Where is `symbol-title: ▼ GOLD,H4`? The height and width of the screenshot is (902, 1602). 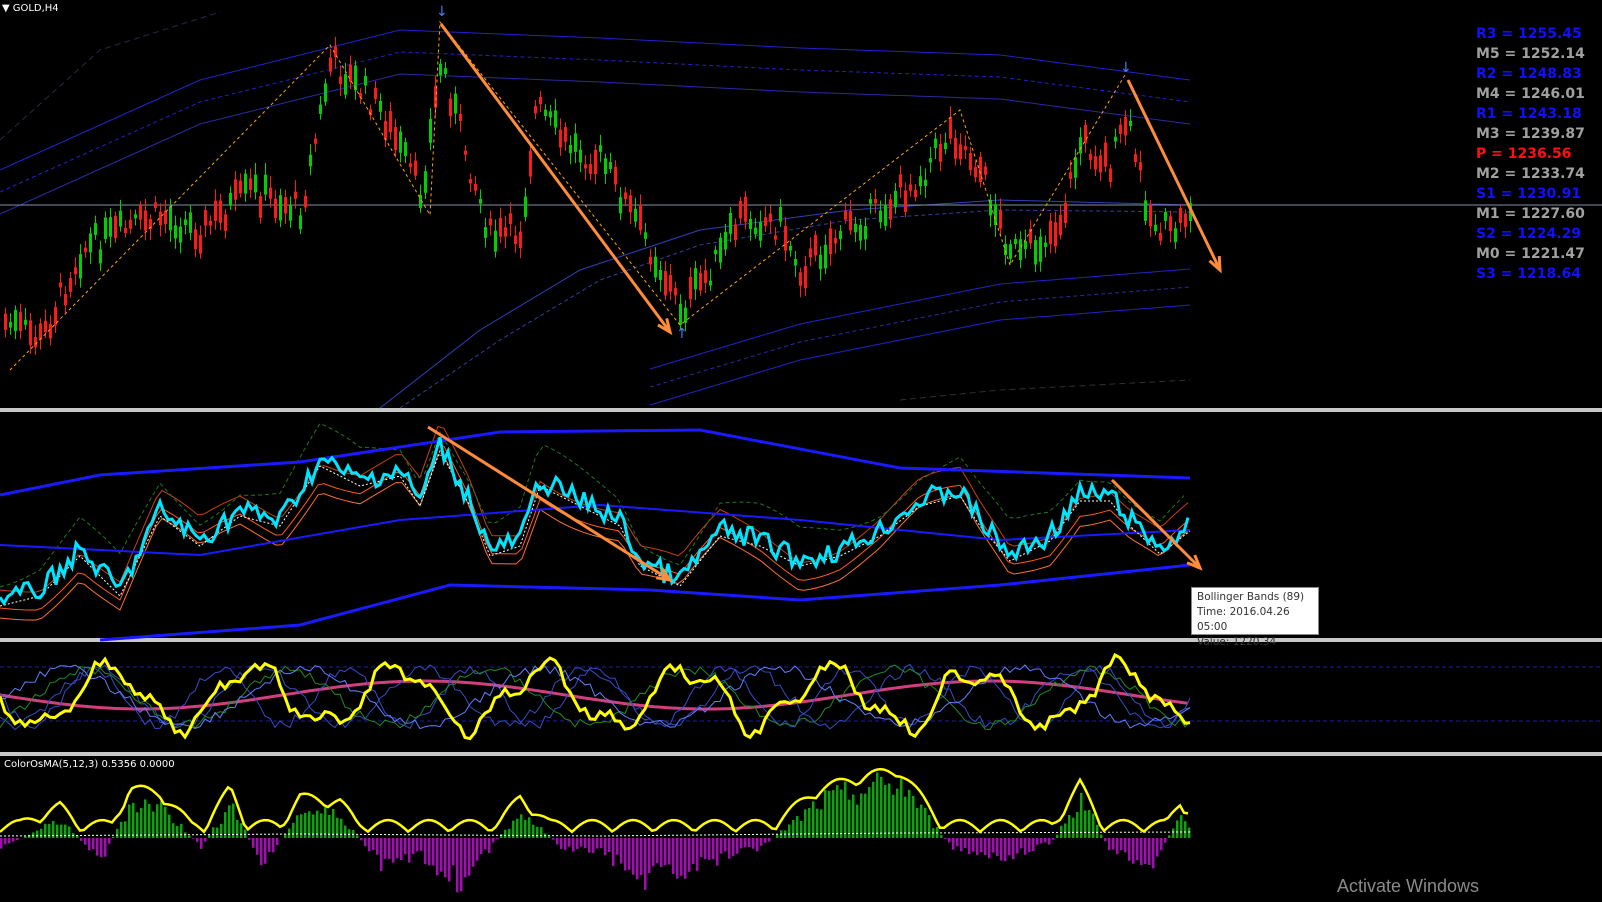
symbol-title: ▼ GOLD,H4 is located at coordinates (30, 8).